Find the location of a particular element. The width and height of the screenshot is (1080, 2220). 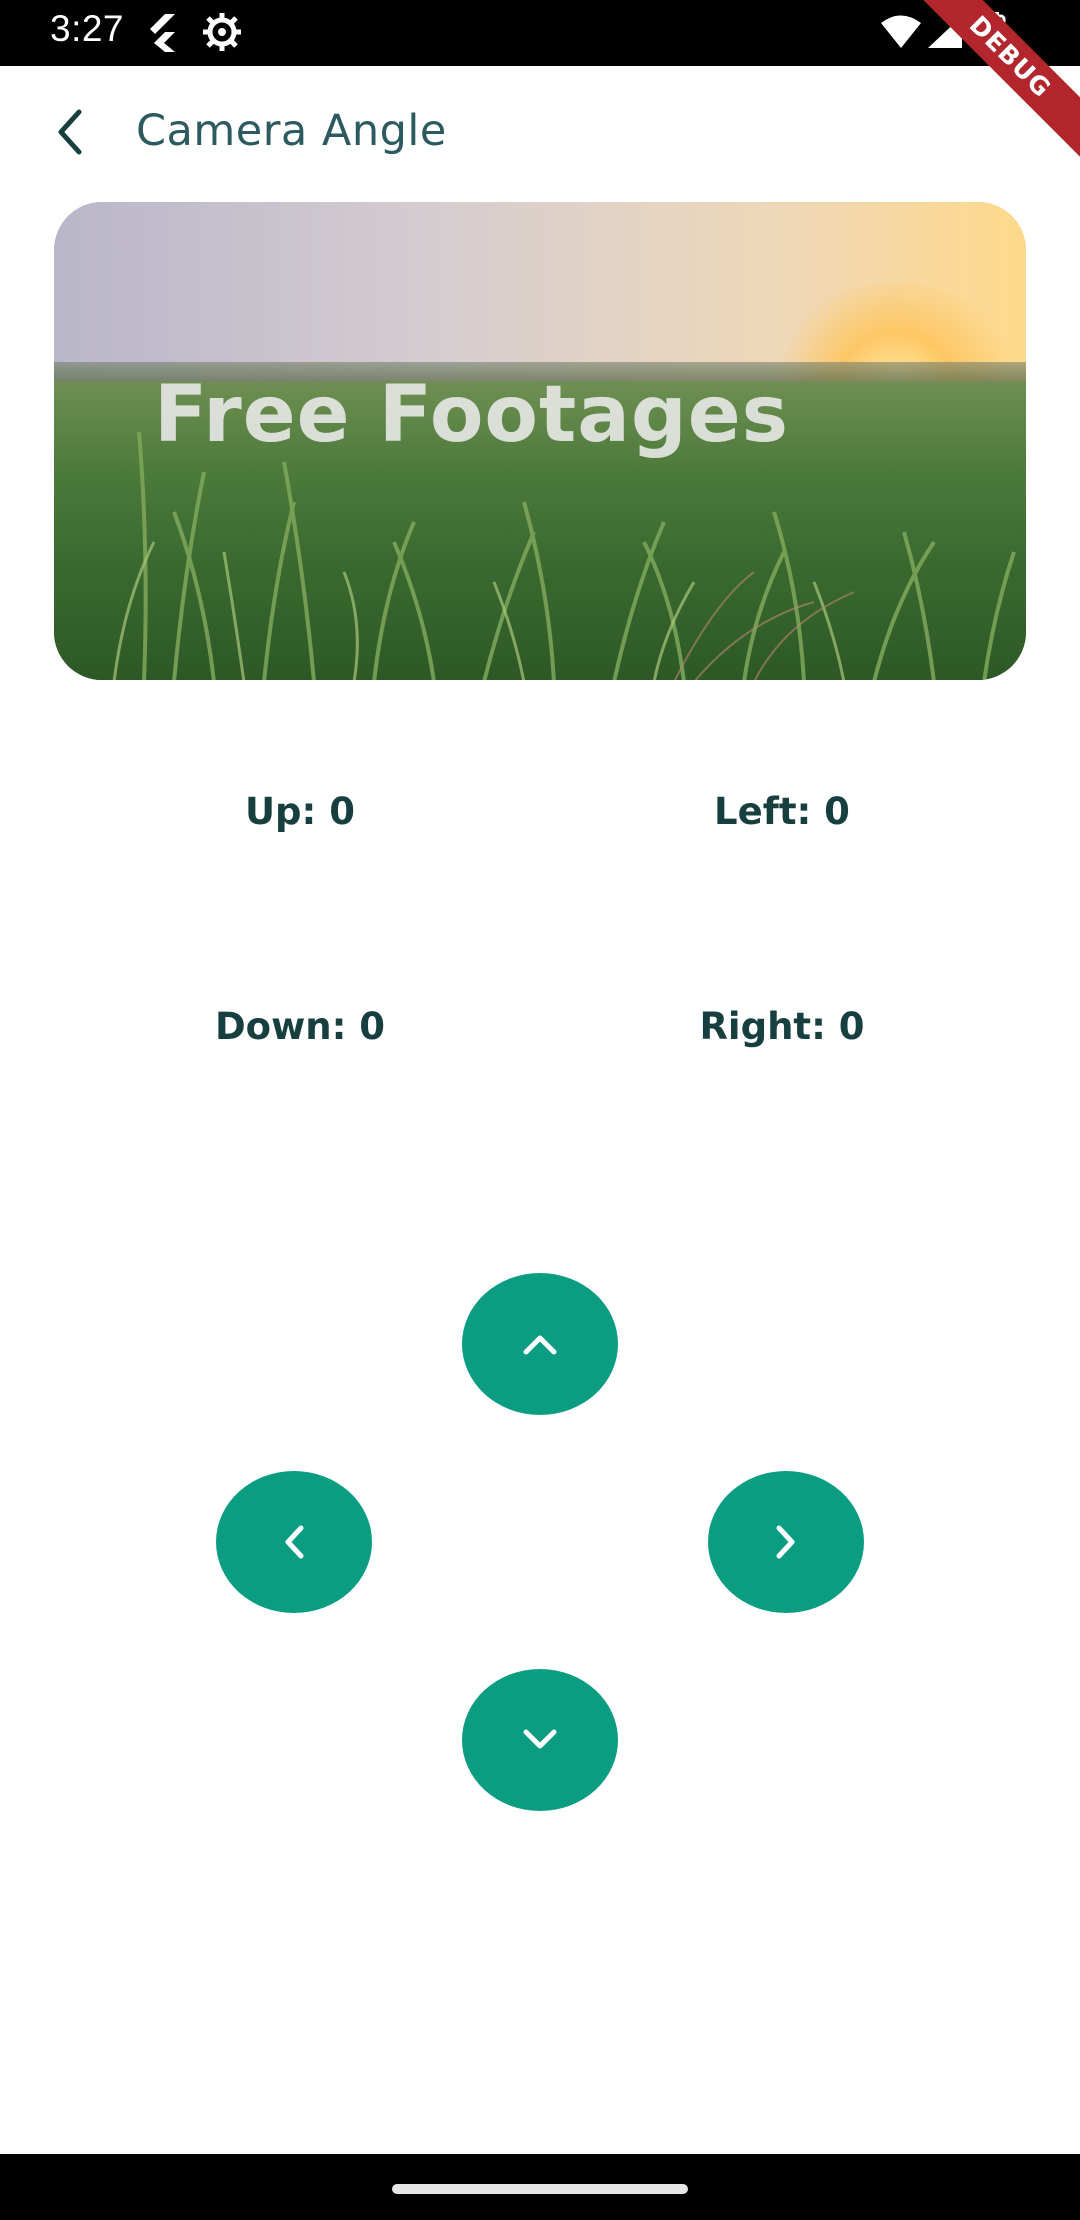

home-indicator is located at coordinates (540, 2189).